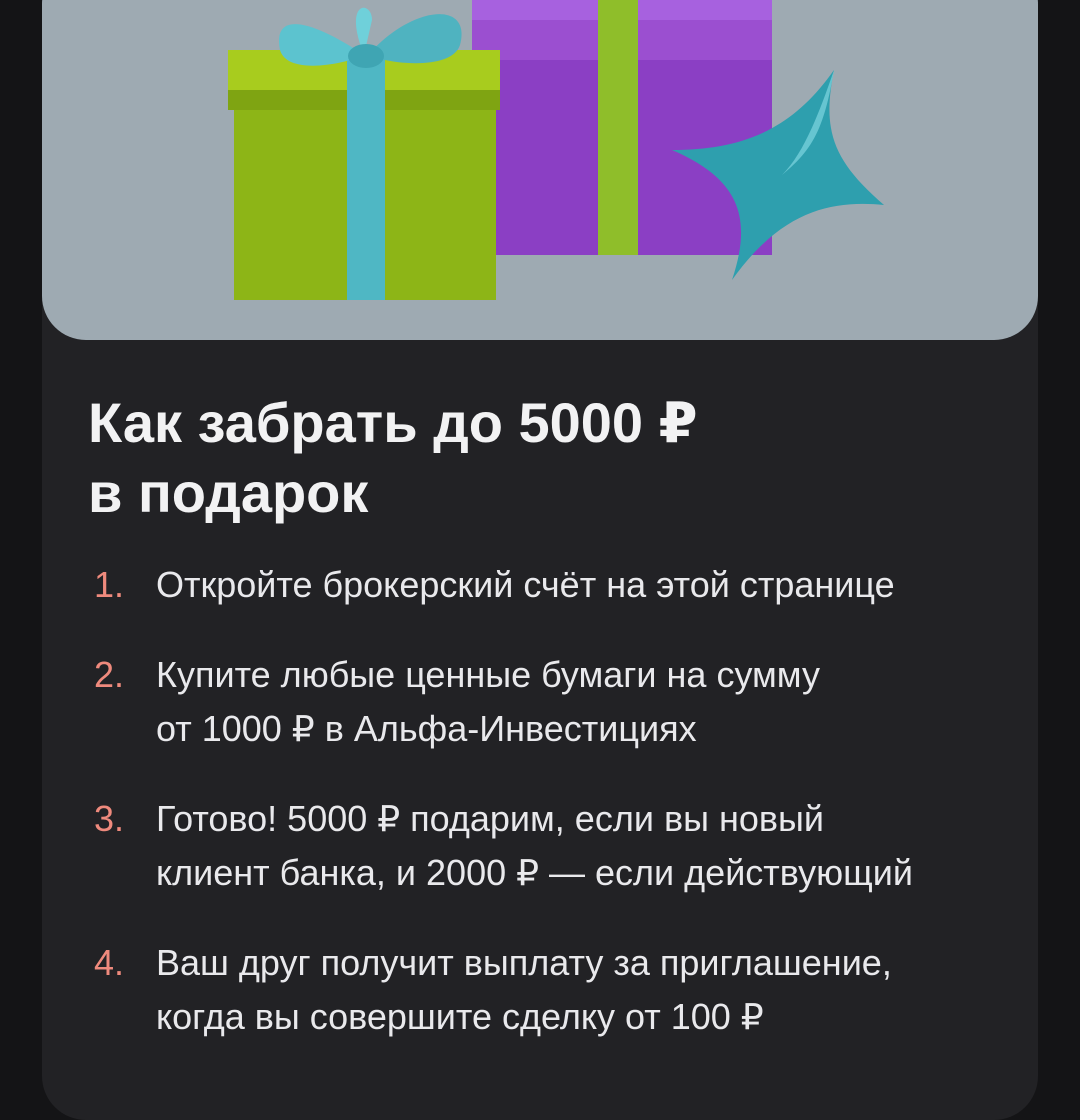  Describe the element at coordinates (426, 728) in the screenshot. I see `step-text: от 1000 ₽ в Альфа-Инвестициях` at that location.